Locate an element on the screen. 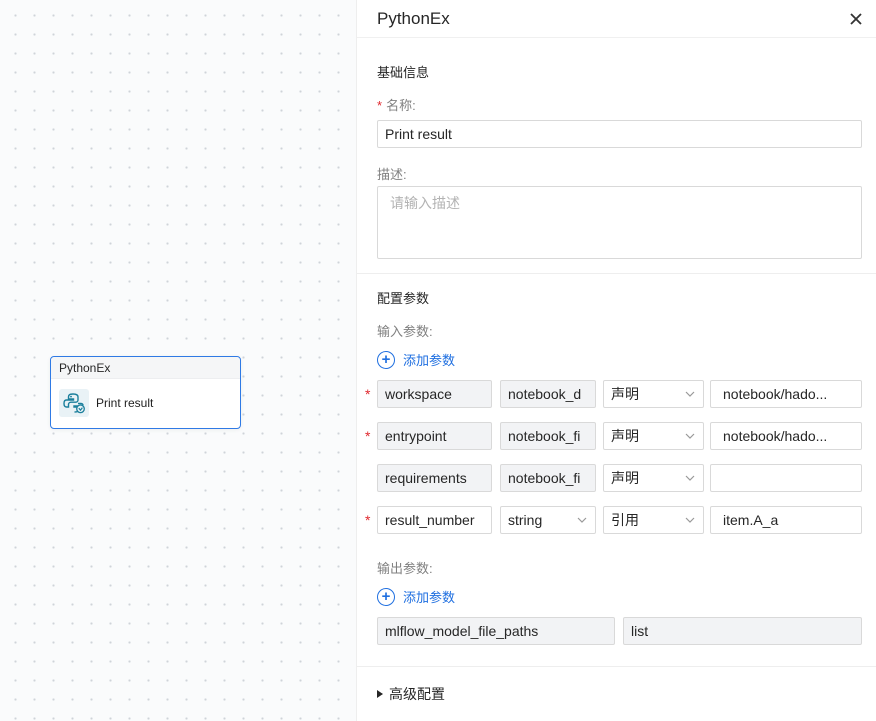 The image size is (876, 721). config-params-heading: 配置参数 is located at coordinates (403, 298).